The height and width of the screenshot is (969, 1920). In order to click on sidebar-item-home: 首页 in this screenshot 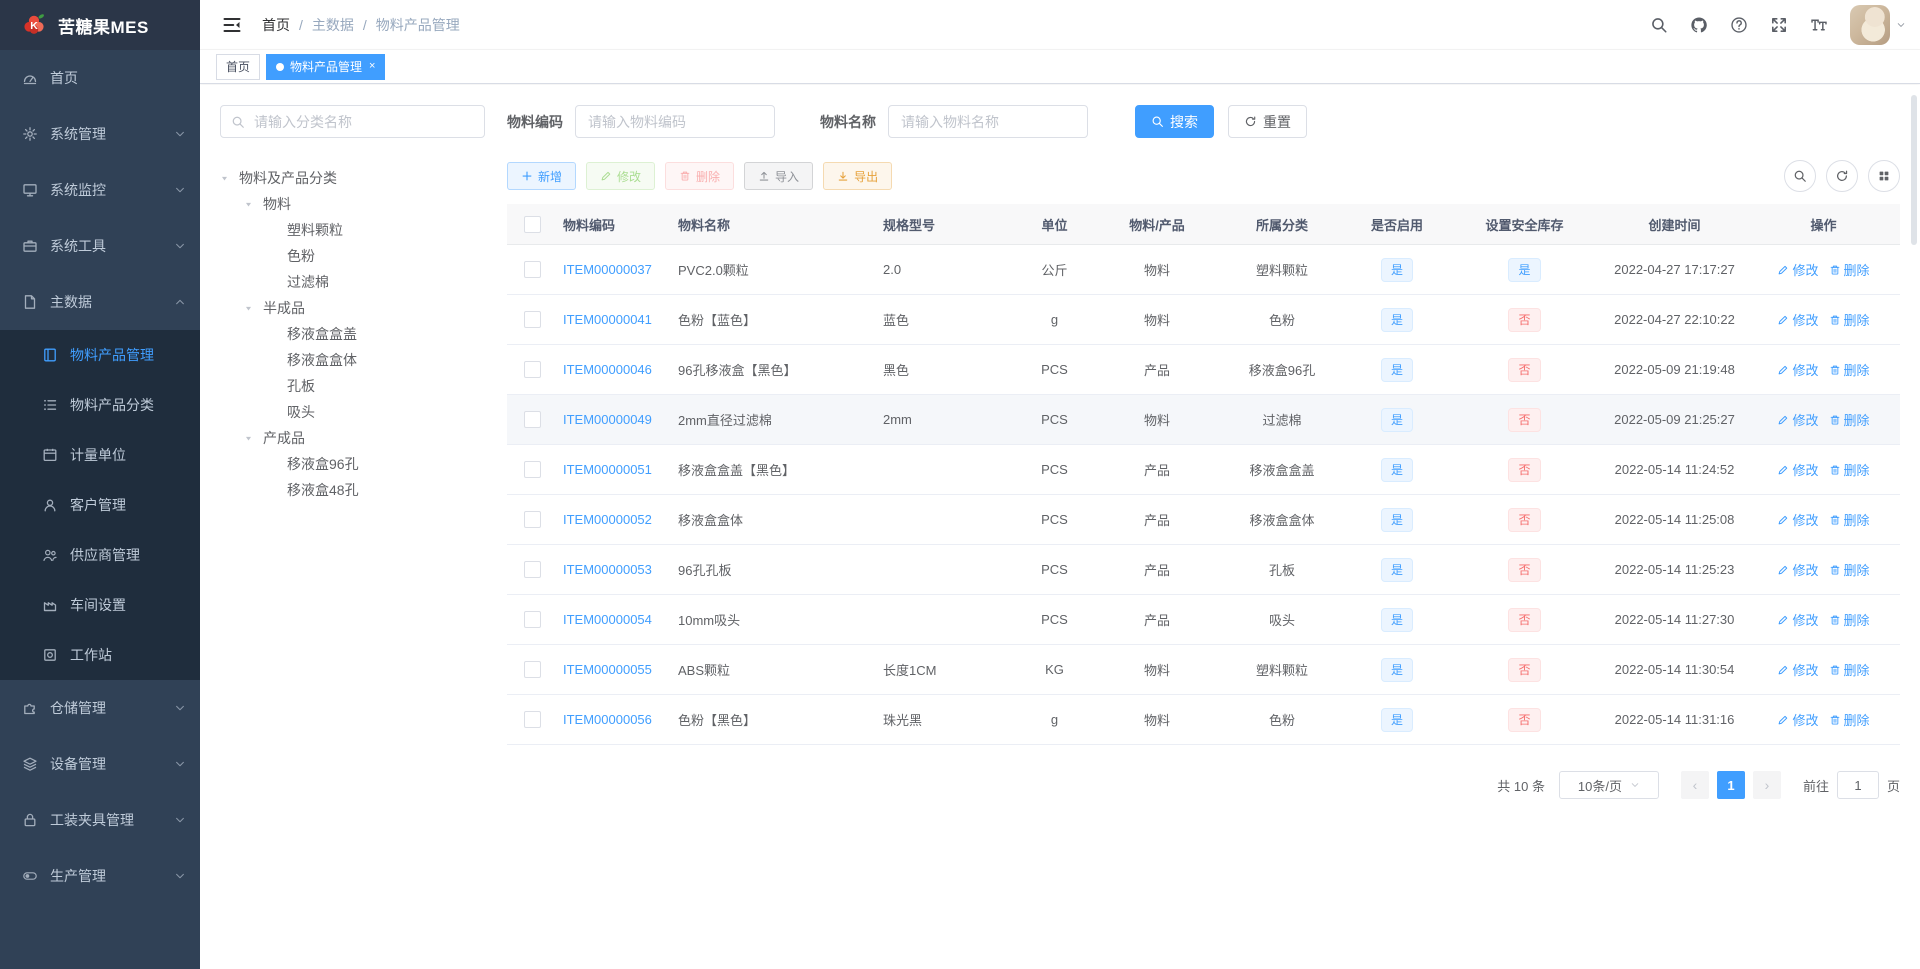, I will do `click(100, 78)`.